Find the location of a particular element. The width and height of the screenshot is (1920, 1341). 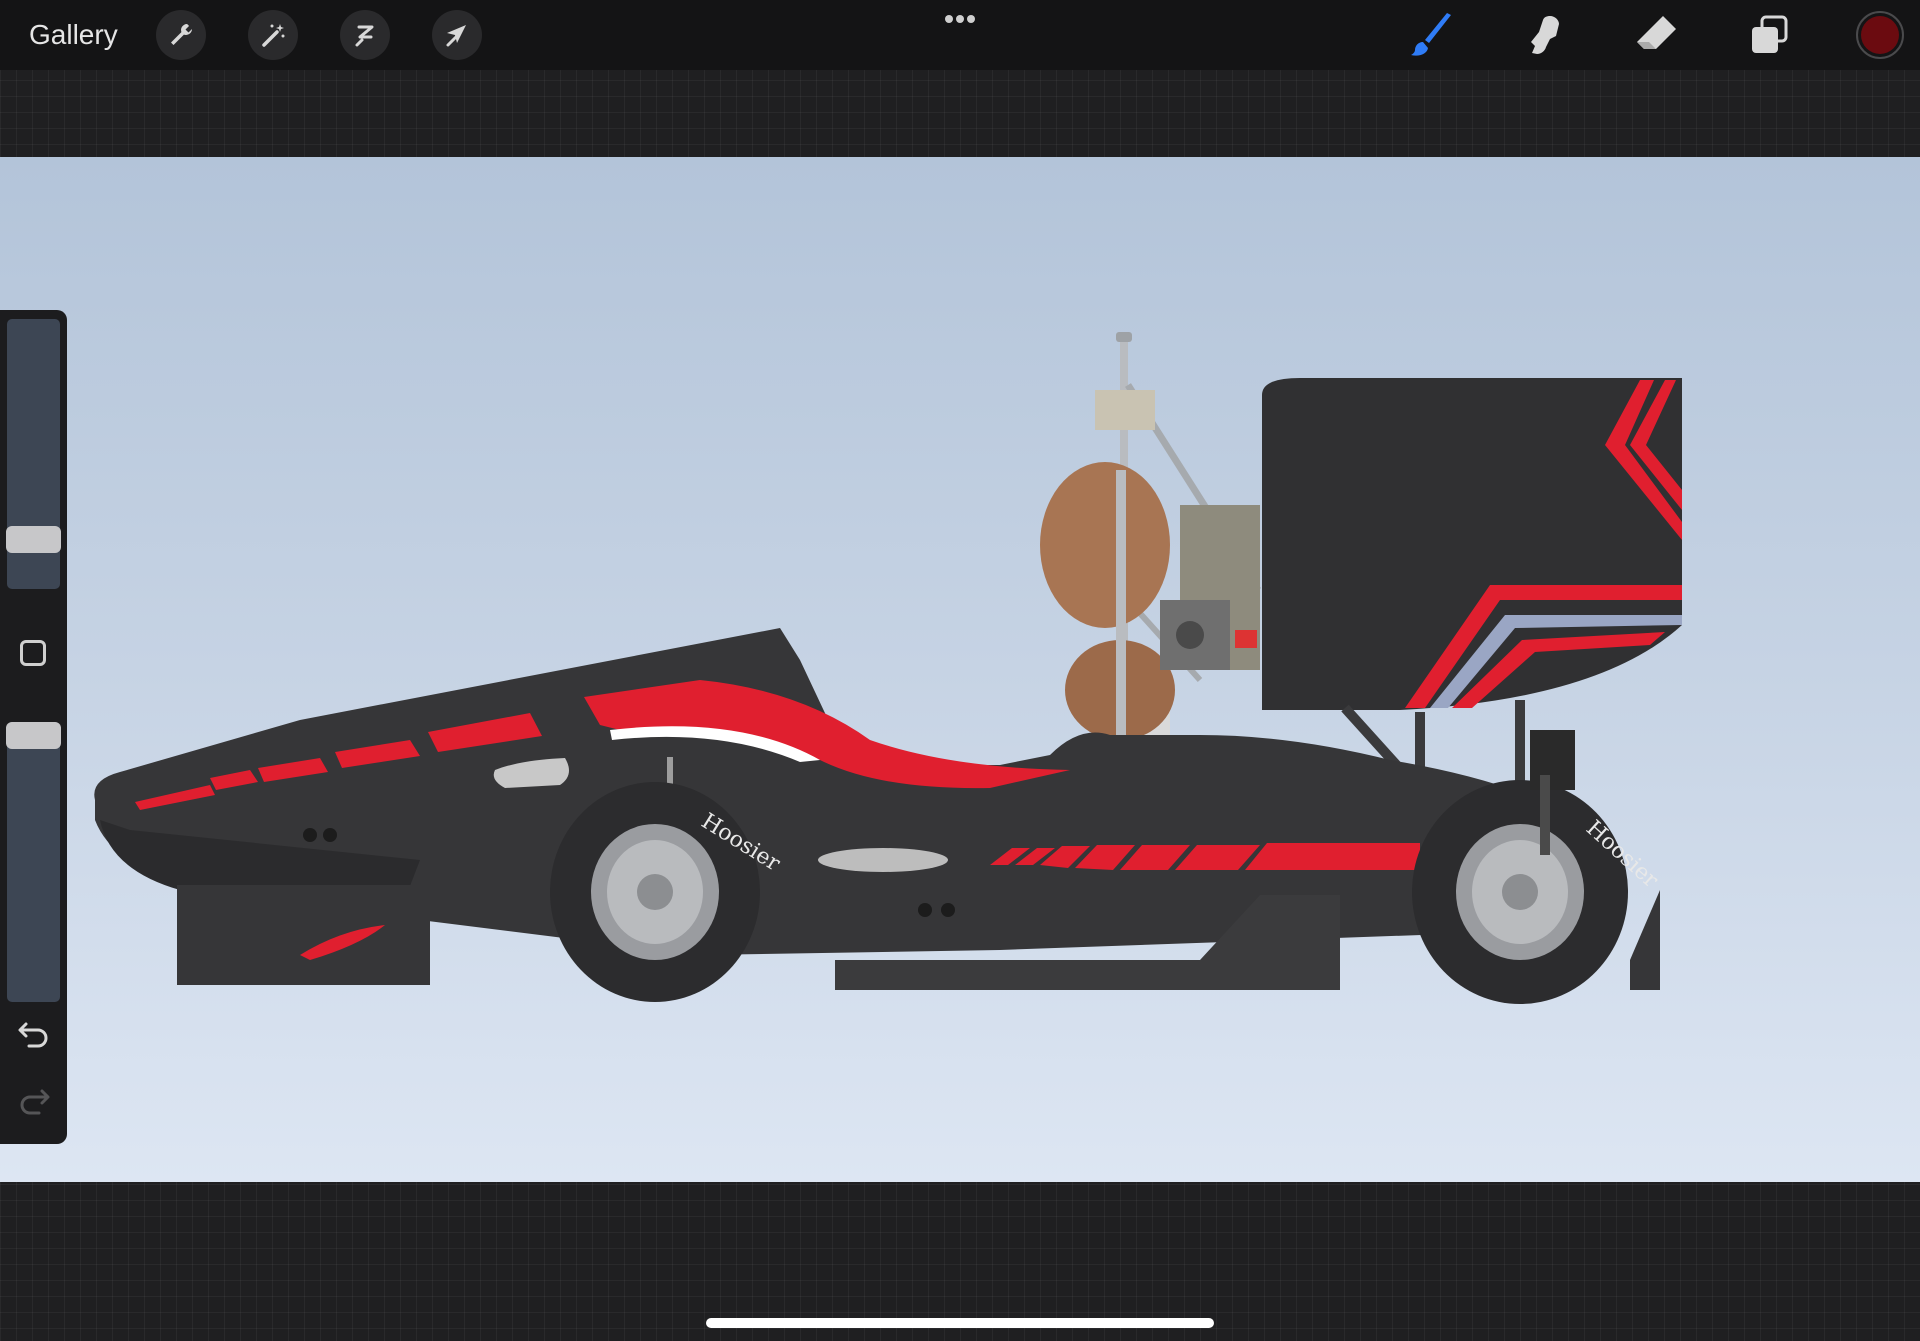

adjustments-button is located at coordinates (273, 35).